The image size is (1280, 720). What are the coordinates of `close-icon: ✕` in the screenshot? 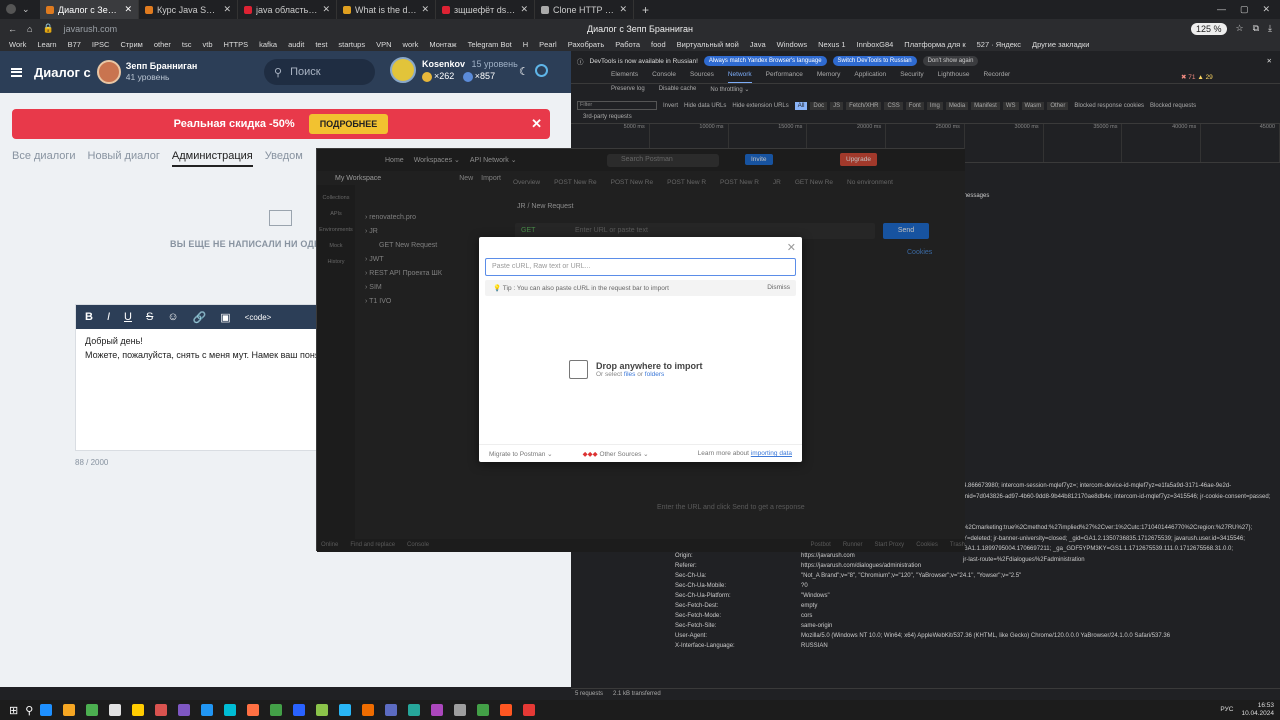 It's located at (1269, 61).